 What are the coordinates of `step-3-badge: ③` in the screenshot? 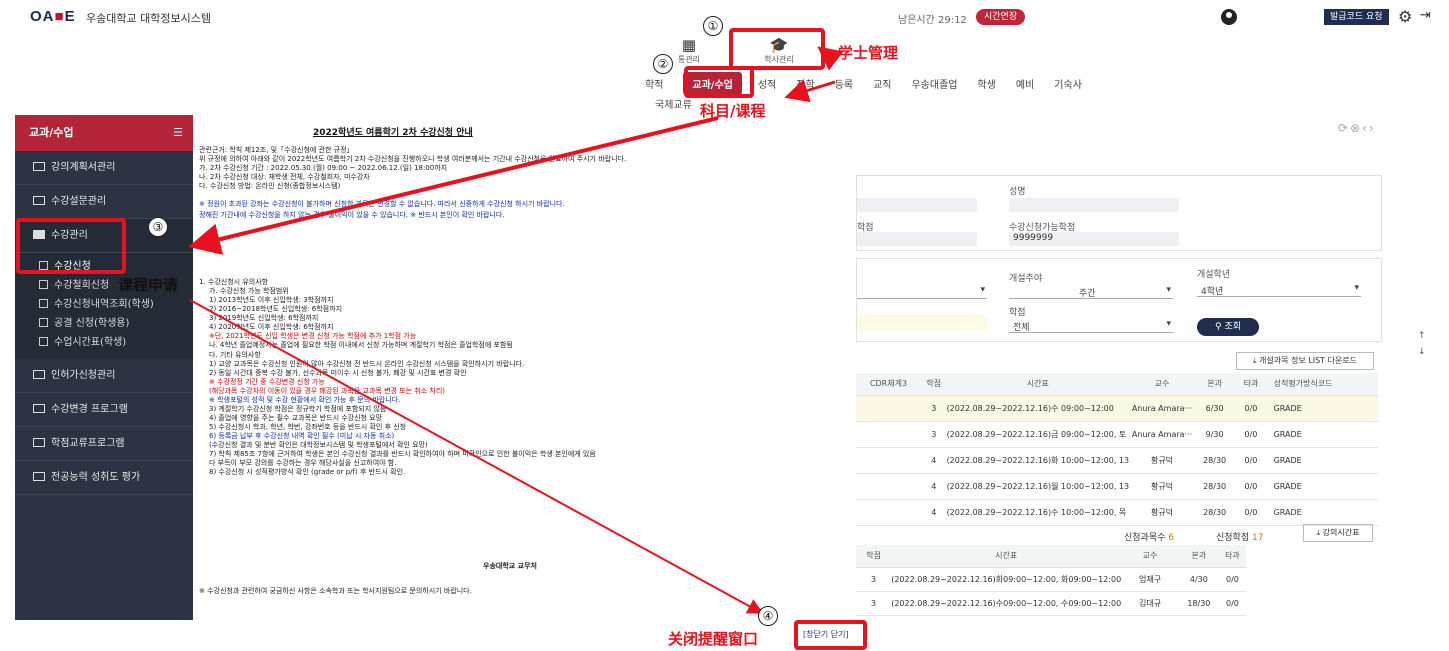 It's located at (158, 227).